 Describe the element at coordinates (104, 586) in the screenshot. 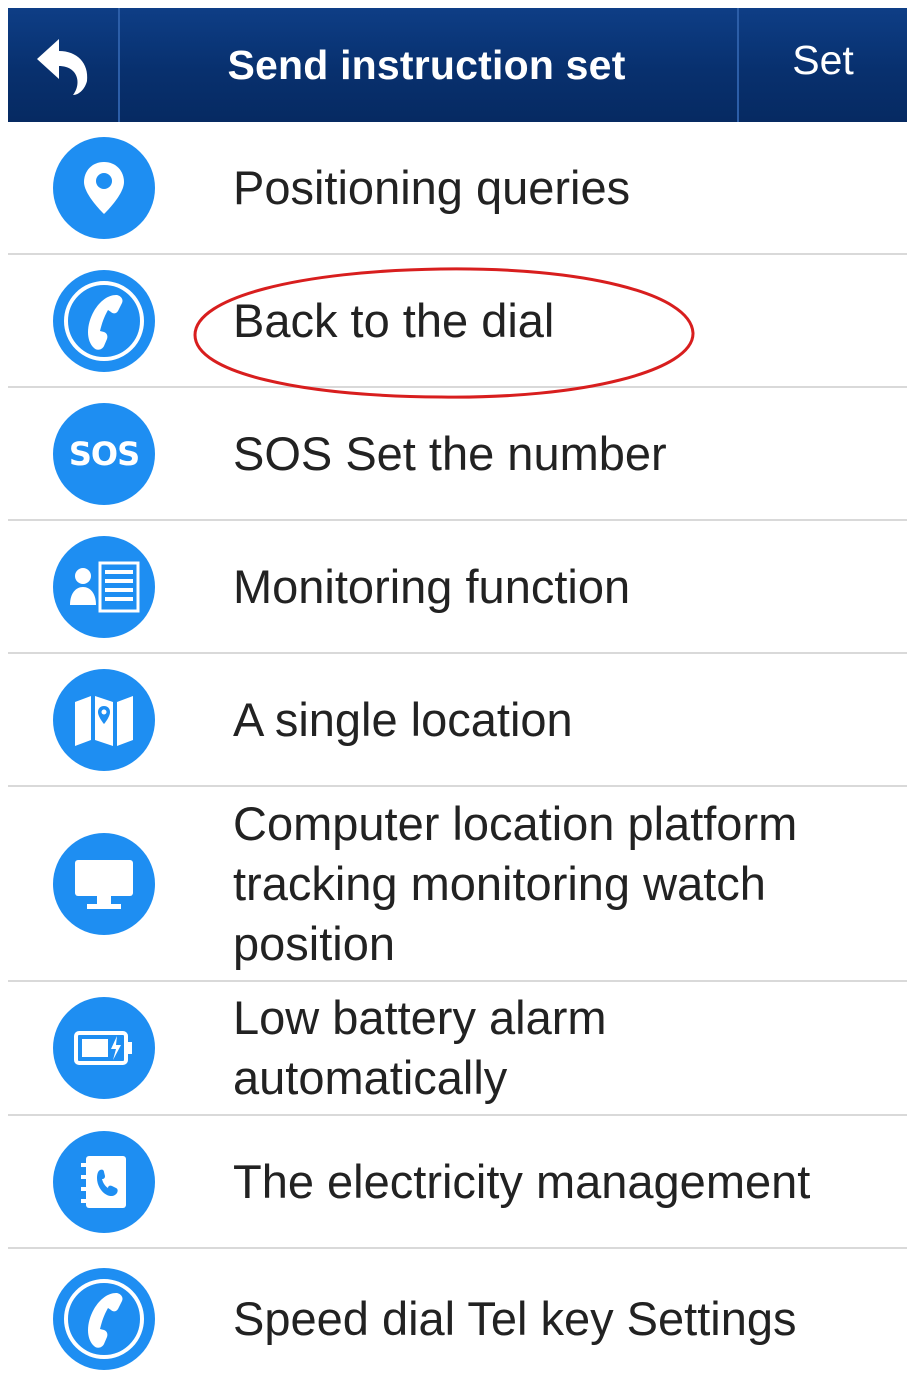

I see `contact-list-icon` at that location.